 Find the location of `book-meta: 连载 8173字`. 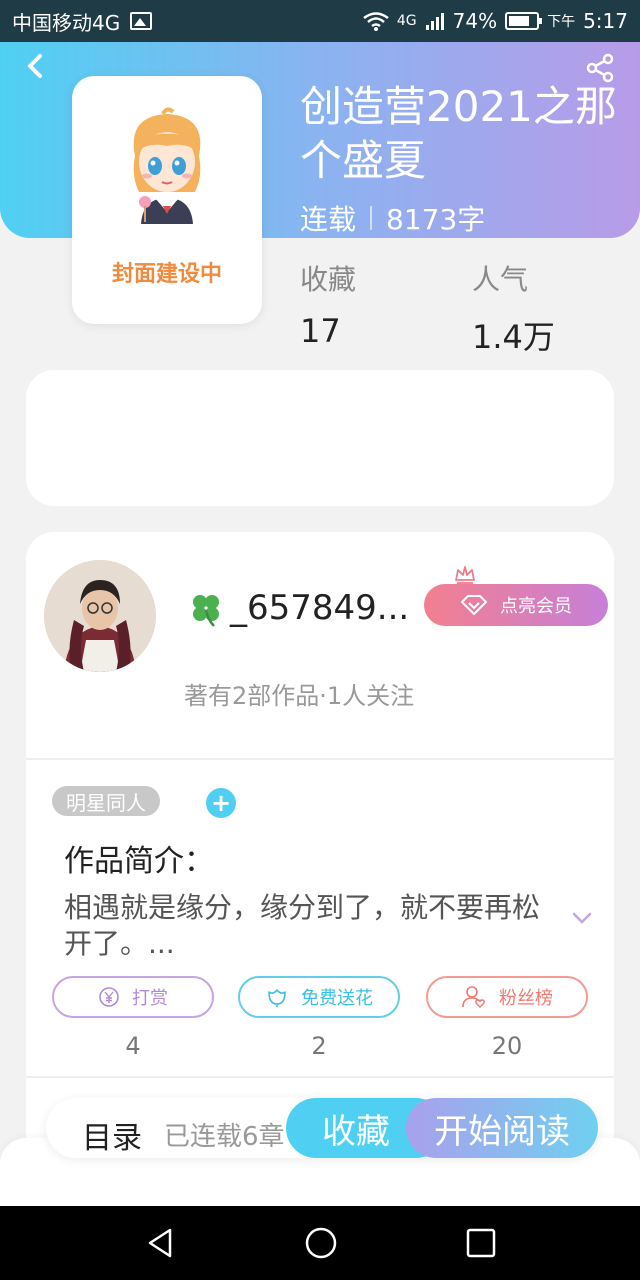

book-meta: 连载 8173字 is located at coordinates (392, 218).